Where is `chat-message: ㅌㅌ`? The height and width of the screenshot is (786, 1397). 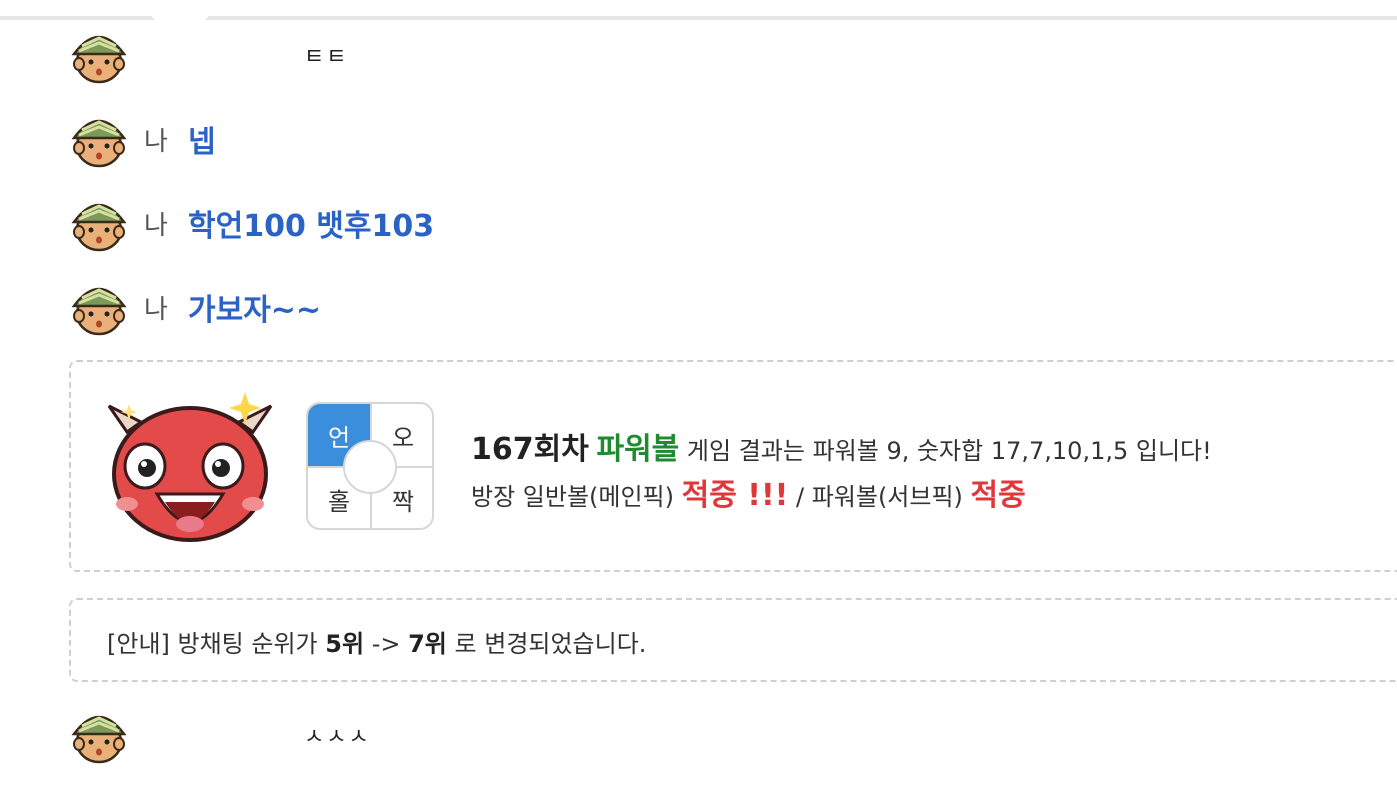 chat-message: ㅌㅌ is located at coordinates (207, 55).